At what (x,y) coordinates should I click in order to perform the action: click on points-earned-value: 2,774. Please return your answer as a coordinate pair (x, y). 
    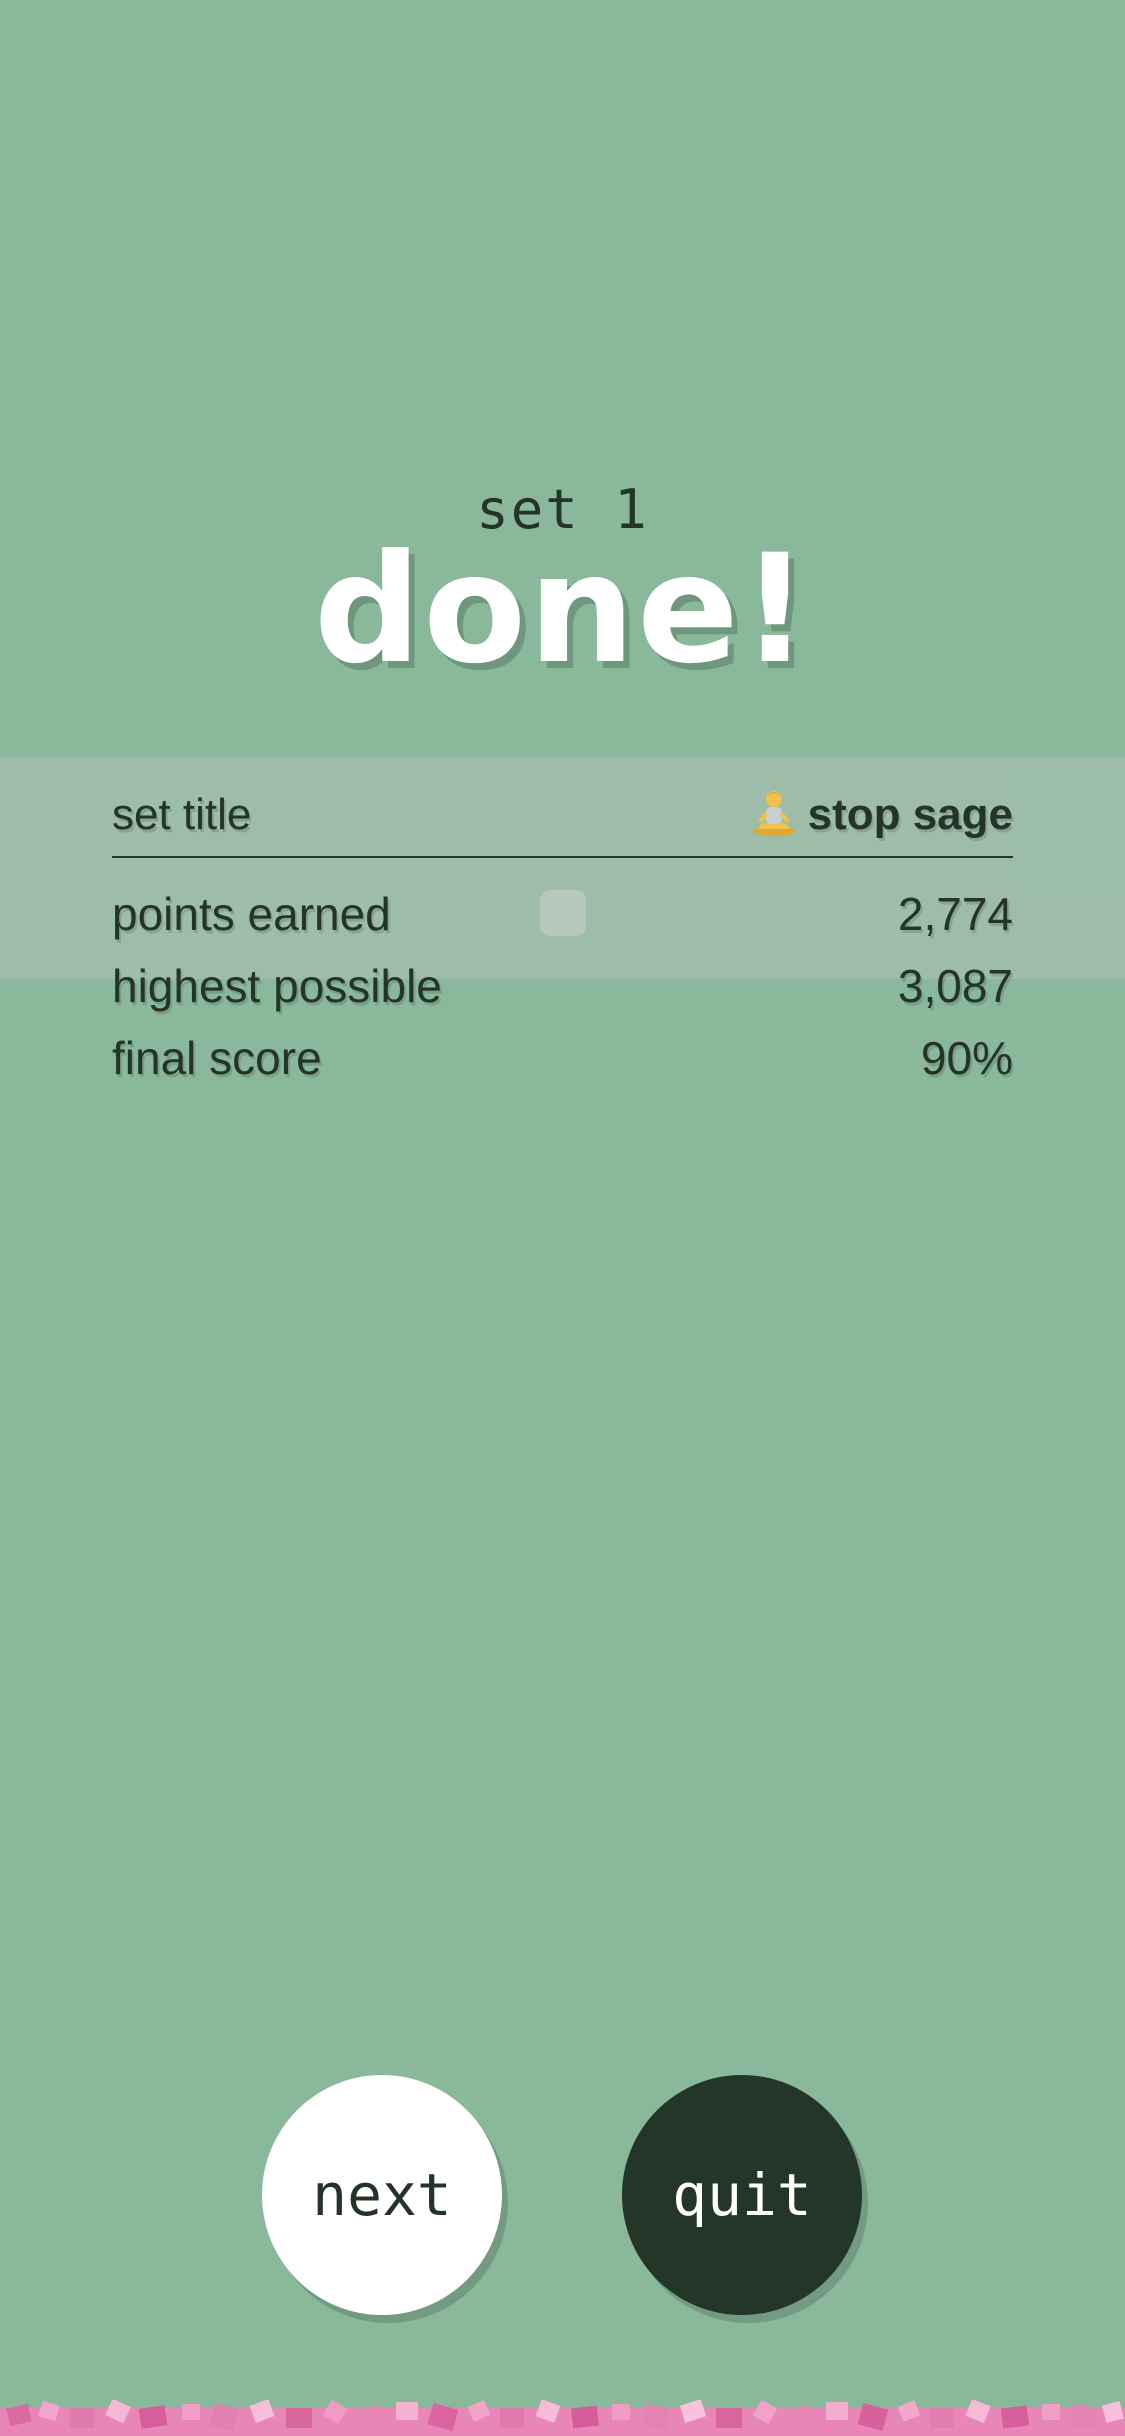
    Looking at the image, I should click on (955, 914).